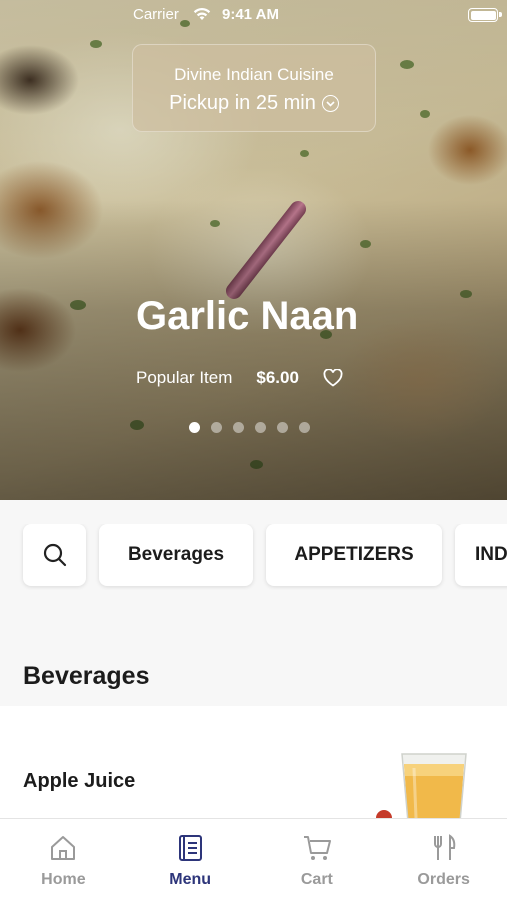  Describe the element at coordinates (443, 879) in the screenshot. I see `tab-orders-label: Orders` at that location.